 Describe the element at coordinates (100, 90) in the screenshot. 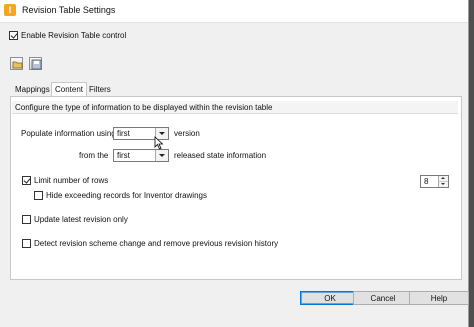

I see `tab-filters: Filters` at that location.